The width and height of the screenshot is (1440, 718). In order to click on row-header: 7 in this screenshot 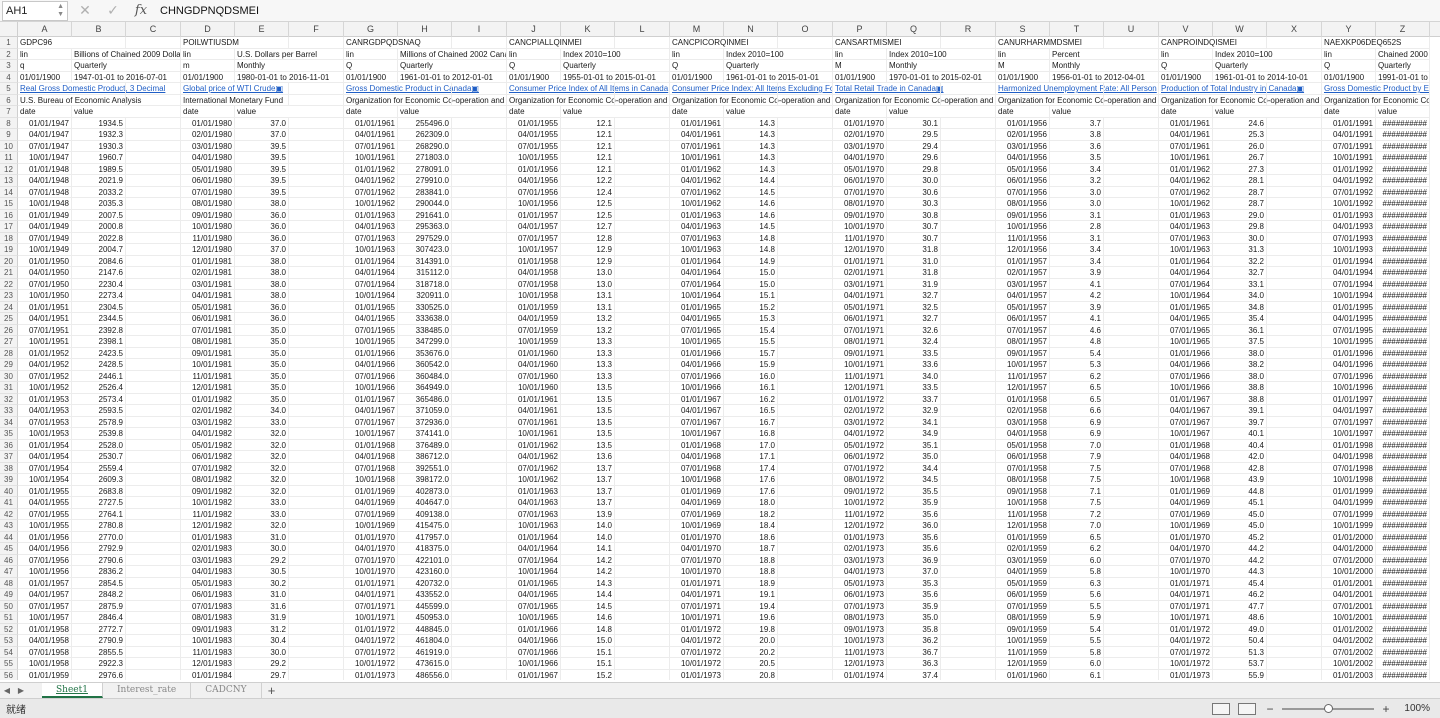, I will do `click(9, 112)`.